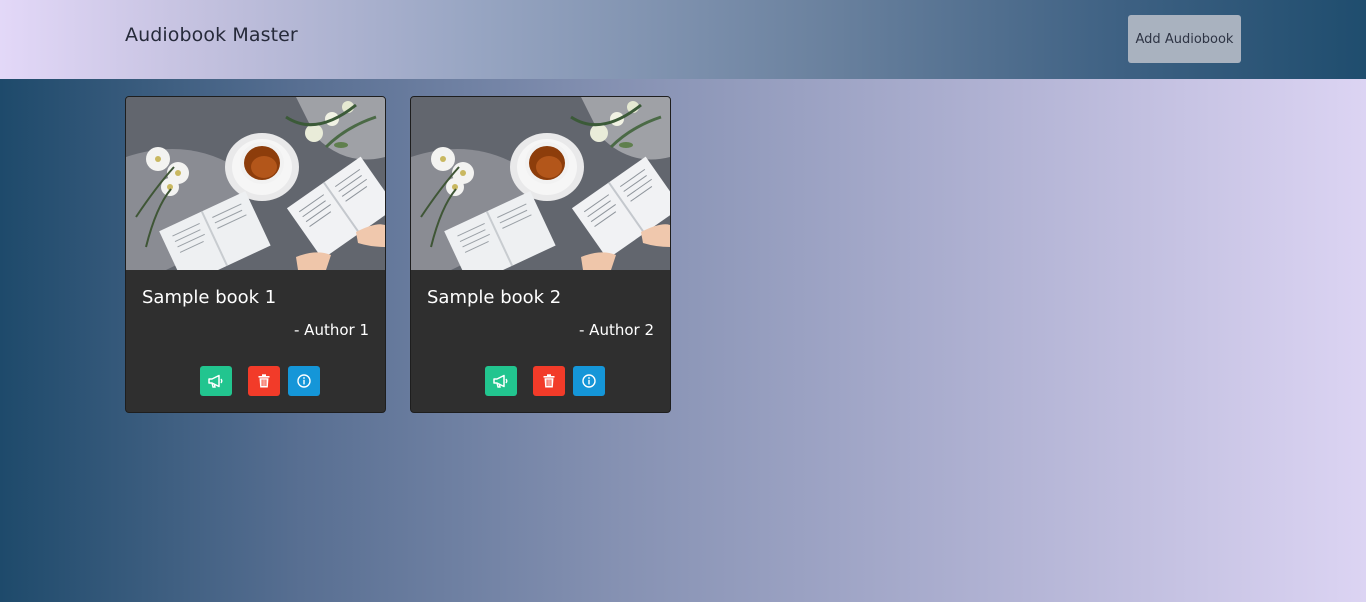 Image resolution: width=1366 pixels, height=602 pixels. I want to click on book-title: Sample book 2, so click(494, 297).